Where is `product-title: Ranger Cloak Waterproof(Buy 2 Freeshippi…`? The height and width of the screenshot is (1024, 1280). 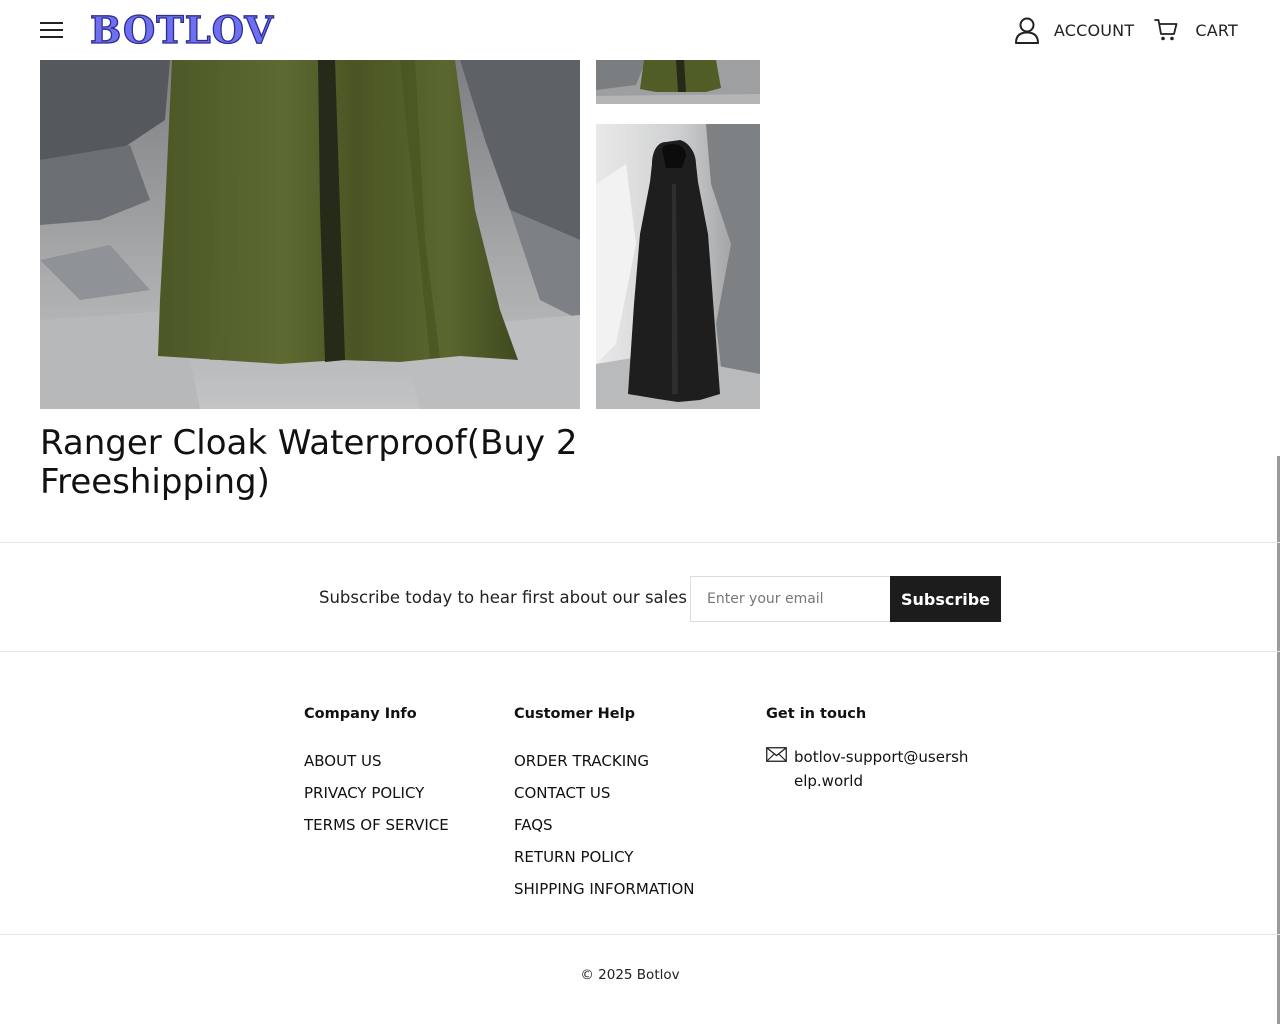
product-title: Ranger Cloak Waterproof(Buy 2 Freeshippi… is located at coordinates (309, 462).